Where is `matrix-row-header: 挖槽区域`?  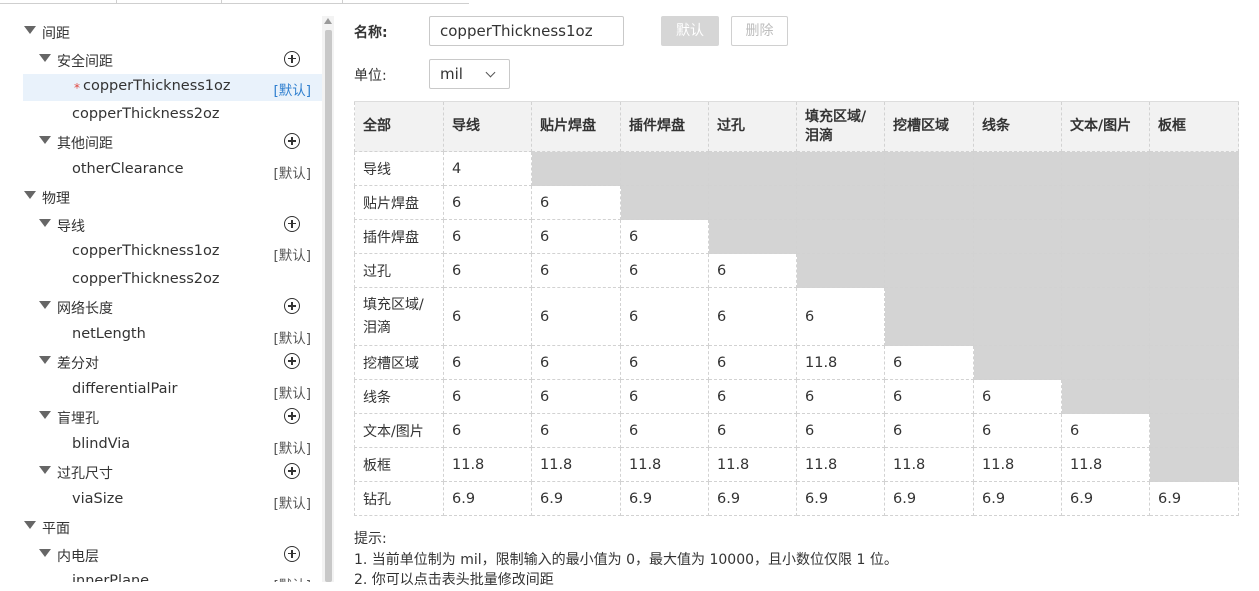
matrix-row-header: 挖槽区域 is located at coordinates (399, 362).